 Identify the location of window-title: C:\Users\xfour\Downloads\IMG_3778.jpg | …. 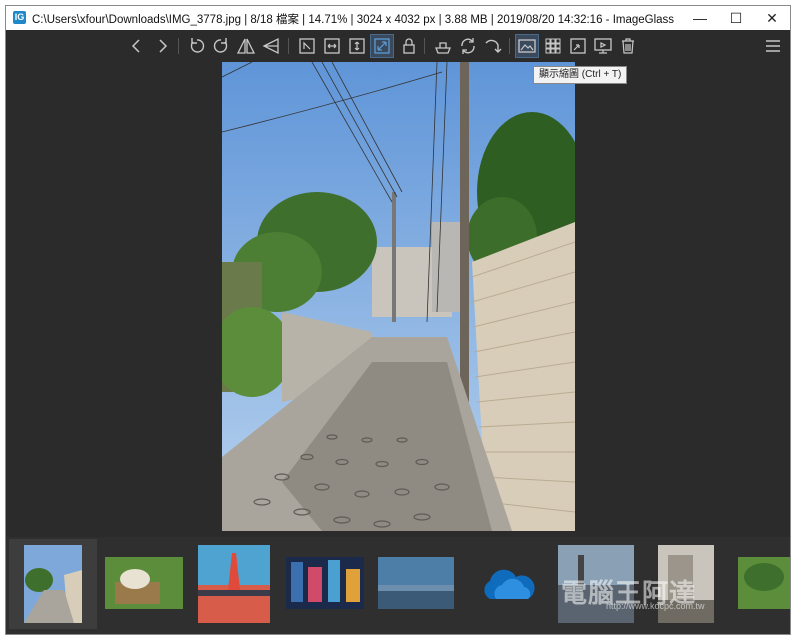
(353, 20).